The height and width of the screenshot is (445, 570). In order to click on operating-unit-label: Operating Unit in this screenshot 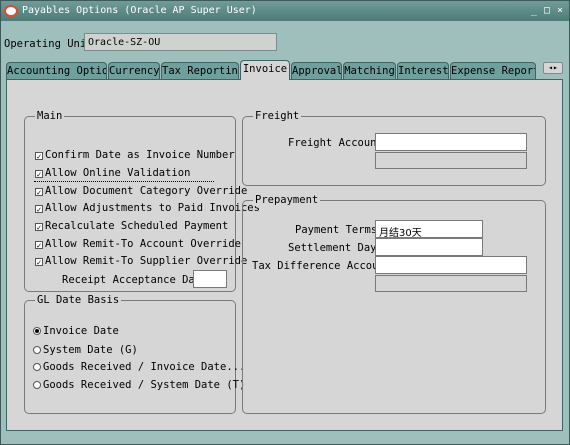, I will do `click(48, 44)`.